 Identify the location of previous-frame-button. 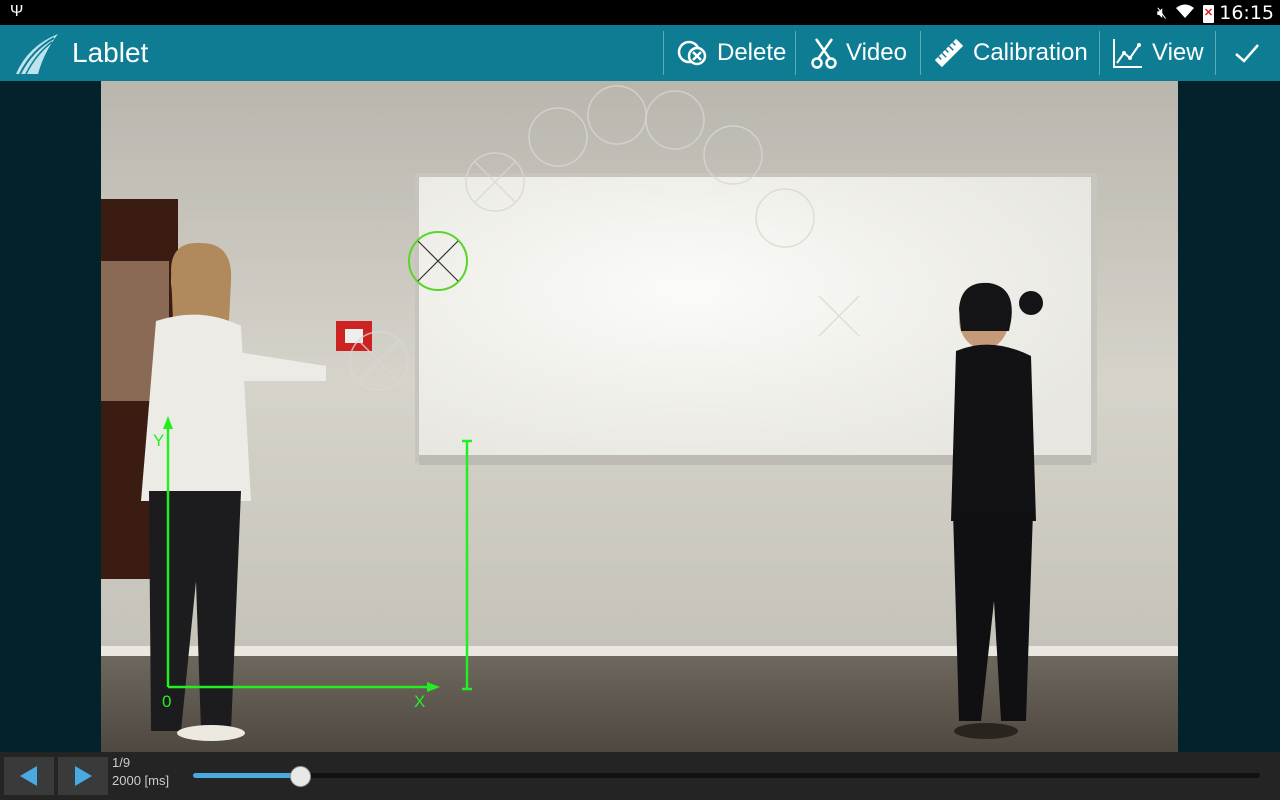
(29, 776).